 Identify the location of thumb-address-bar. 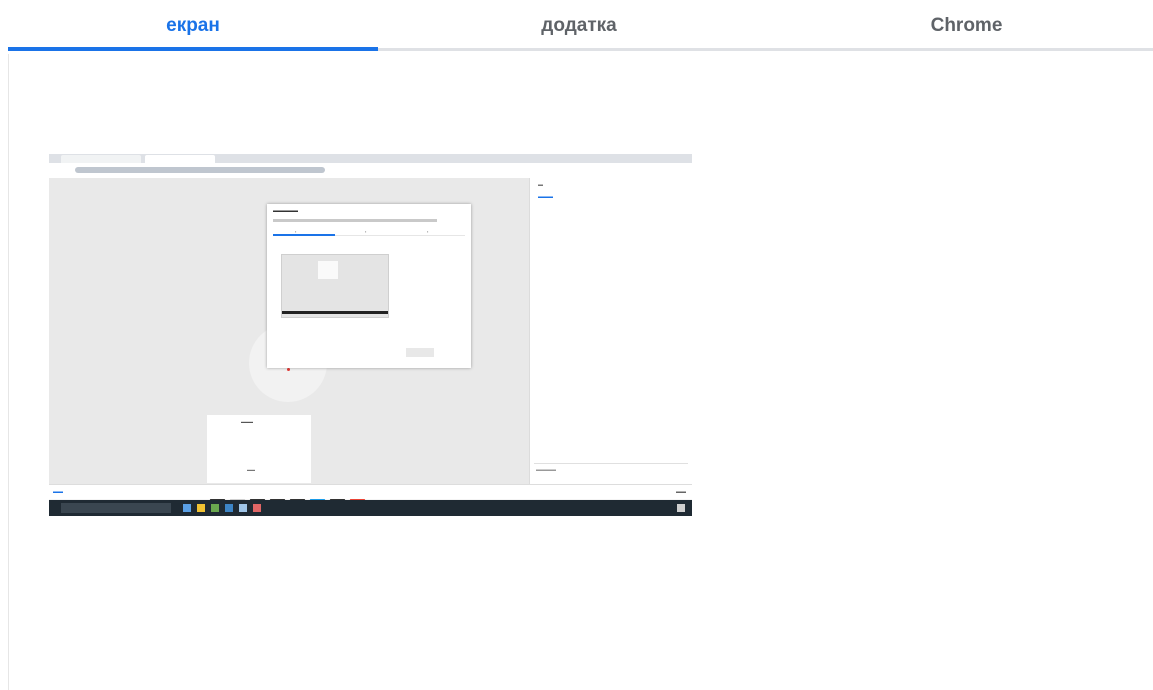
(370, 171).